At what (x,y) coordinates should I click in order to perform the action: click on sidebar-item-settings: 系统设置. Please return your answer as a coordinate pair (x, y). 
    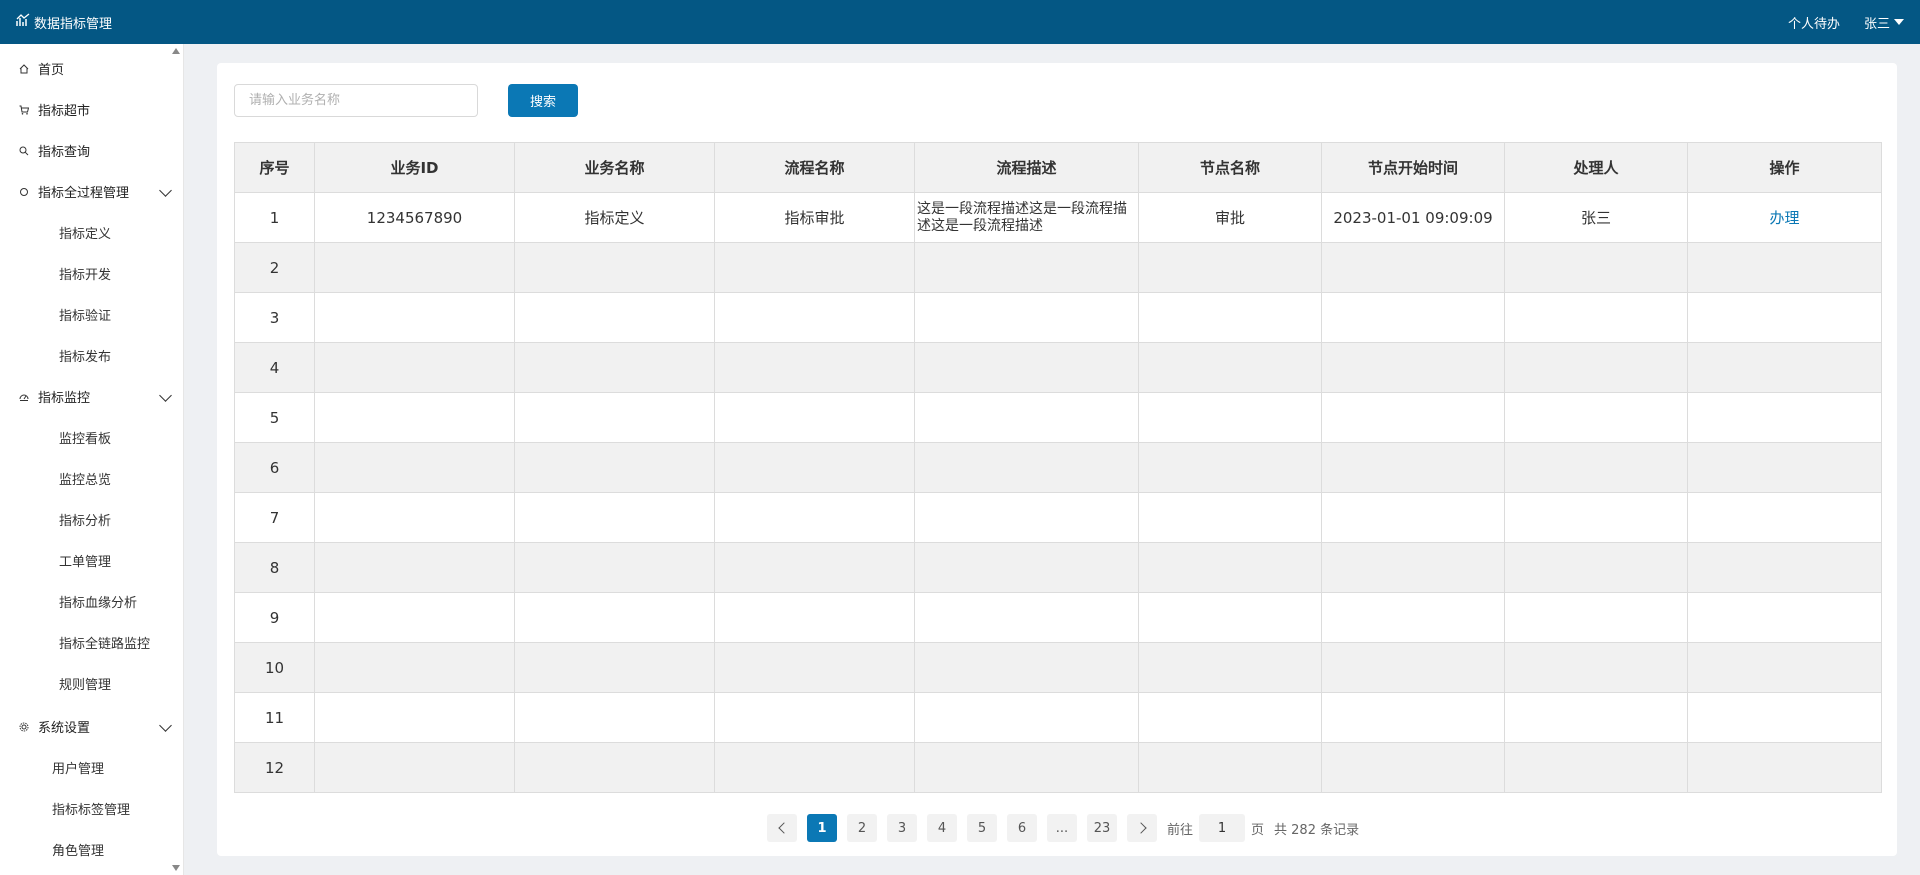
    Looking at the image, I should click on (86, 726).